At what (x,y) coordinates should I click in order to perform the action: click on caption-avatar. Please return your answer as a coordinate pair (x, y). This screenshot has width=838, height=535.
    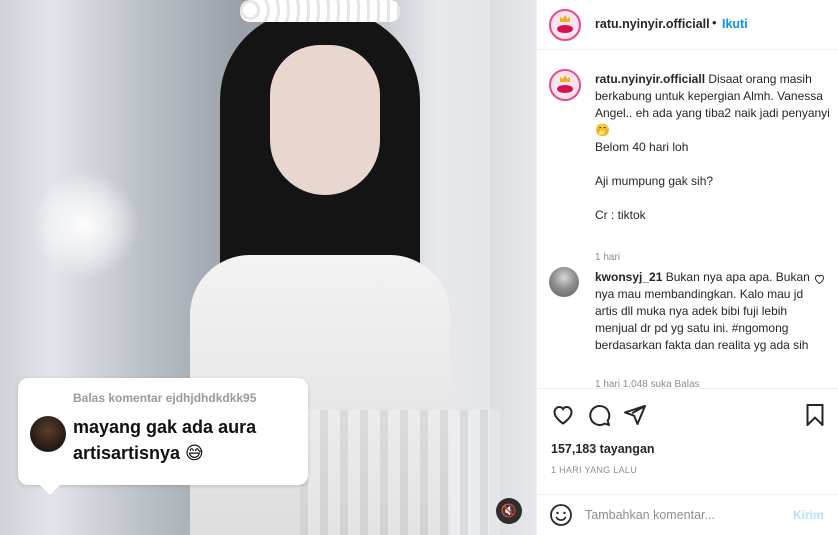
    Looking at the image, I should click on (565, 85).